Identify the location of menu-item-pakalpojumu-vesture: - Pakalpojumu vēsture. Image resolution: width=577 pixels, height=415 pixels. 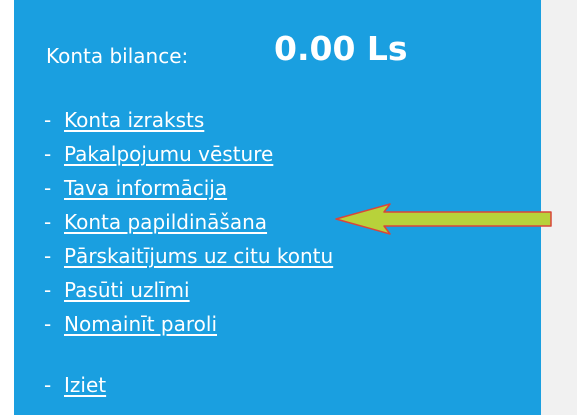
(188, 154).